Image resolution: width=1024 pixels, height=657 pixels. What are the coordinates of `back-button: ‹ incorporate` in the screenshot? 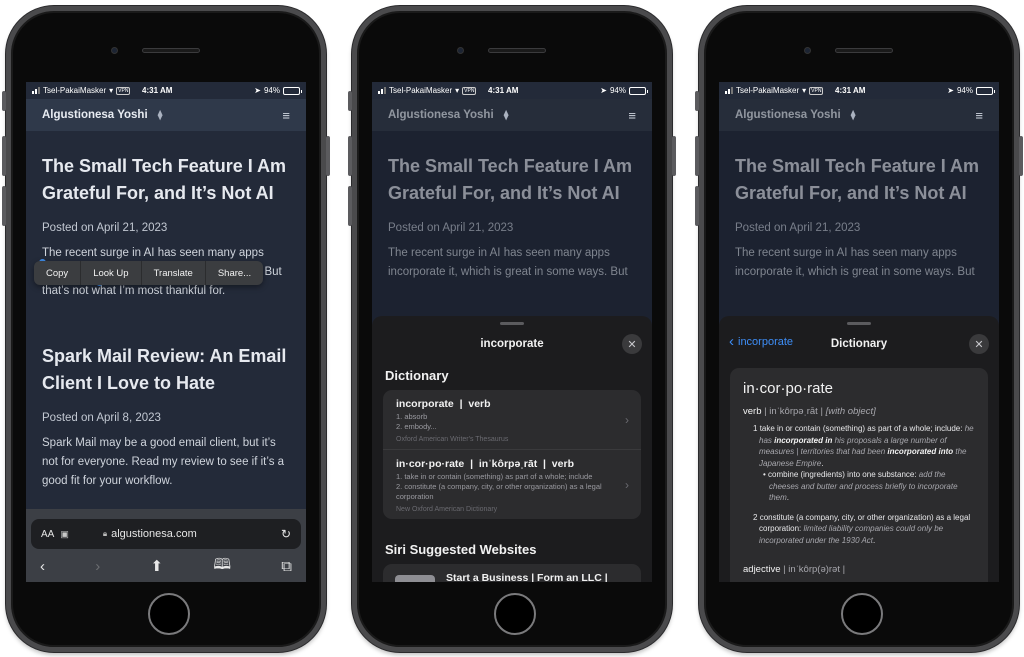 It's located at (761, 341).